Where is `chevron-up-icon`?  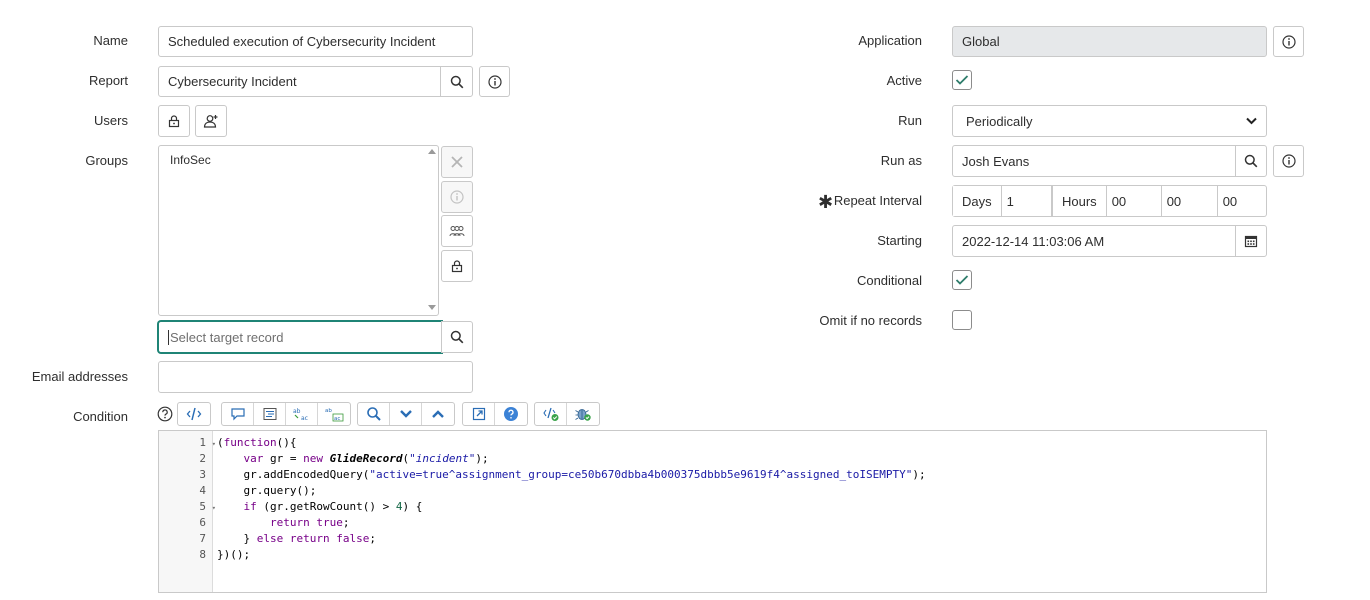
chevron-up-icon is located at coordinates (438, 414).